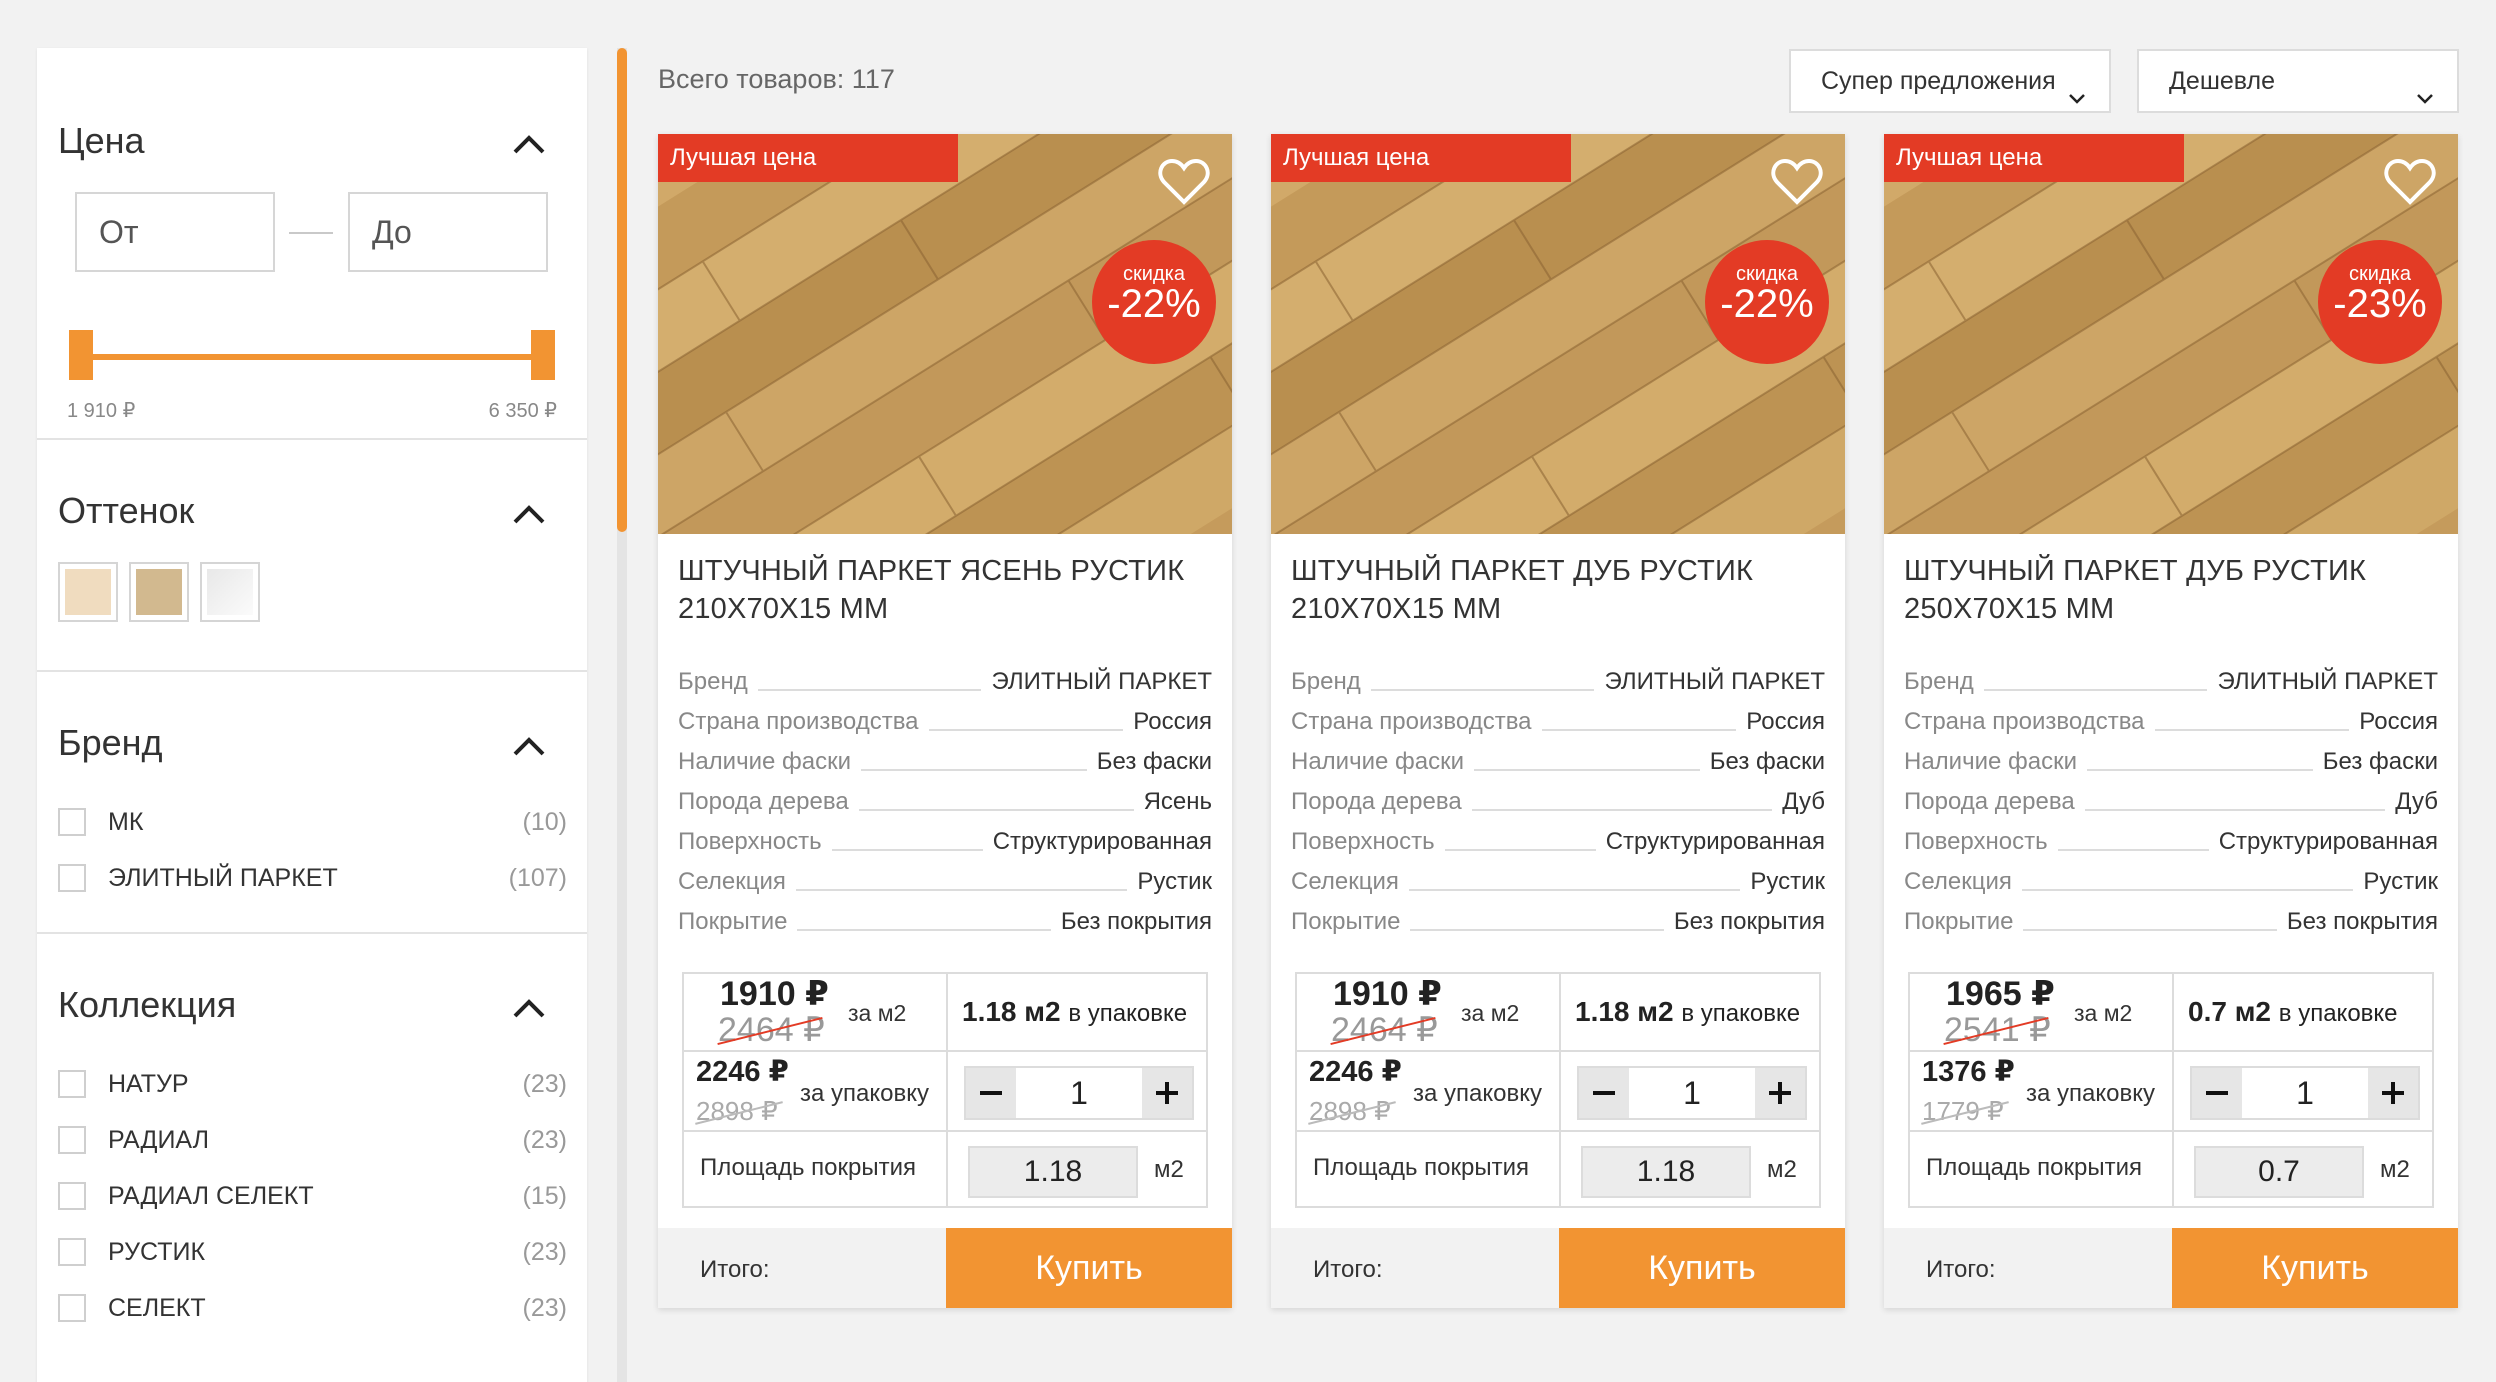  What do you see at coordinates (309, 357) in the screenshot?
I see `price-slider-track` at bounding box center [309, 357].